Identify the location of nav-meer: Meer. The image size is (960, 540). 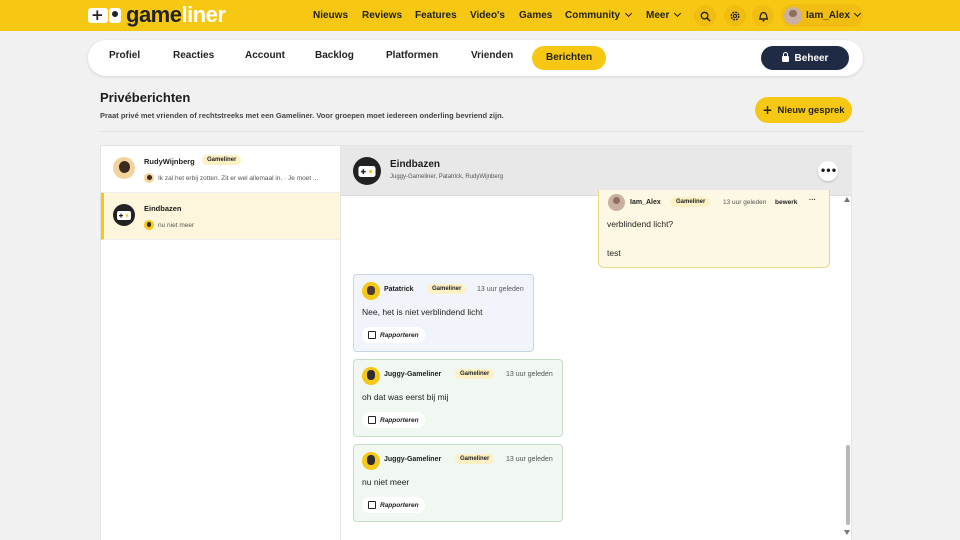
(664, 15).